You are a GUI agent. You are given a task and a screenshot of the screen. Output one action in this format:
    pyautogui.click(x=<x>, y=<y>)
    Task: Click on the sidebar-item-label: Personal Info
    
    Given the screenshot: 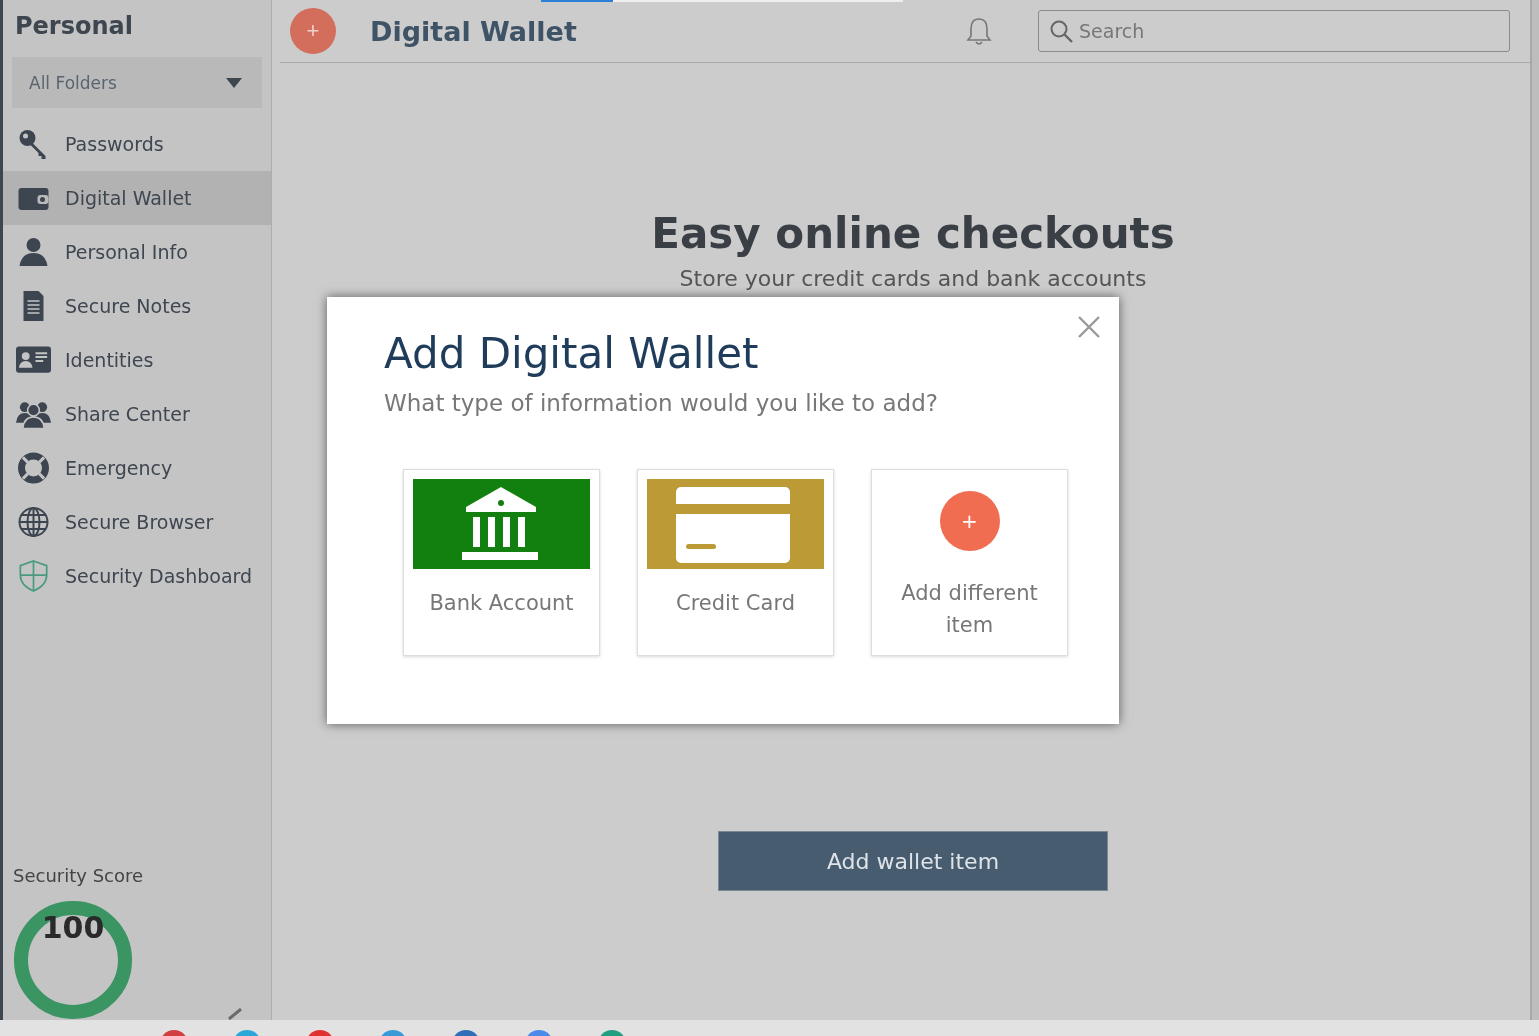 What is the action you would take?
    pyautogui.click(x=126, y=252)
    